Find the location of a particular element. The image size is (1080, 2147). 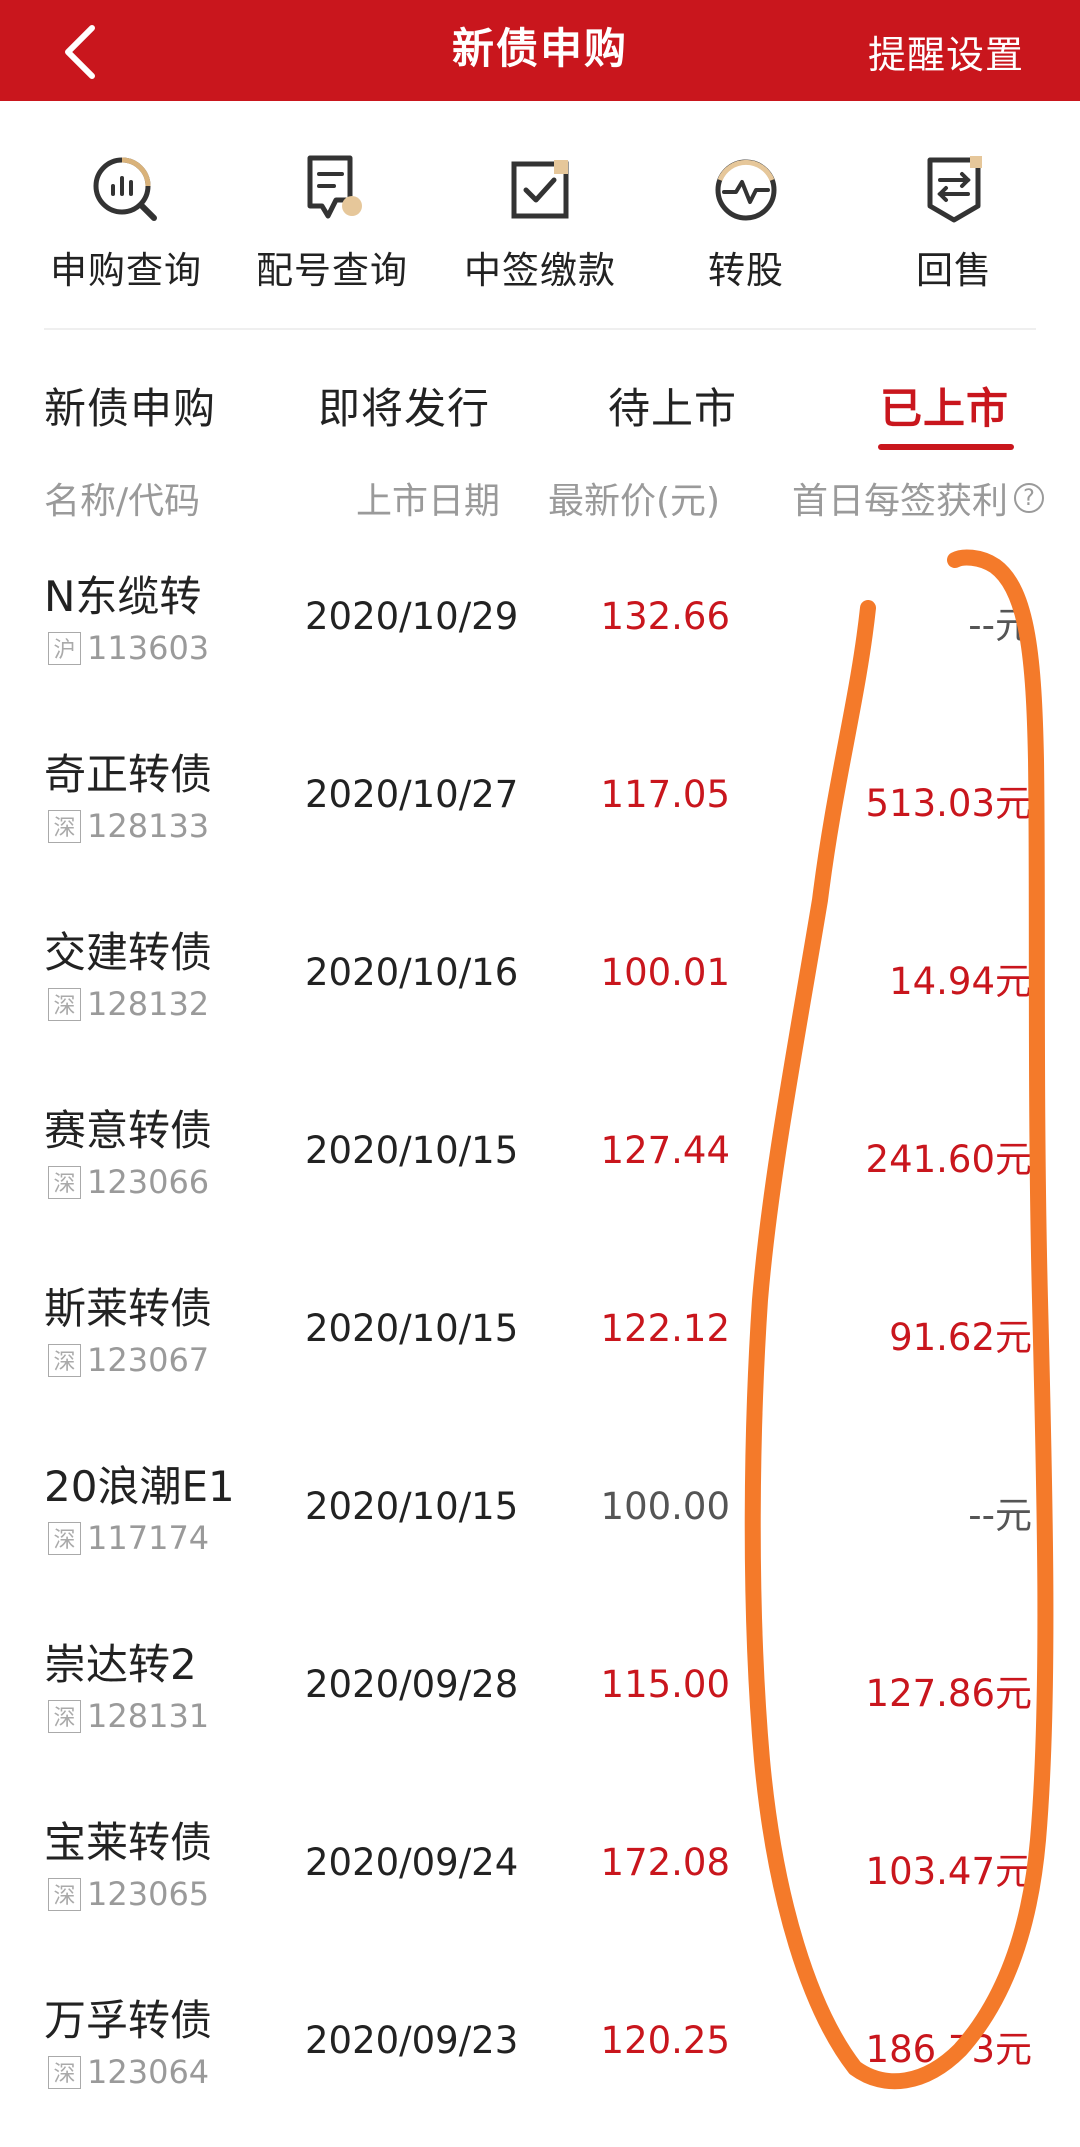

latest-price: 172.08 is located at coordinates (665, 1862).